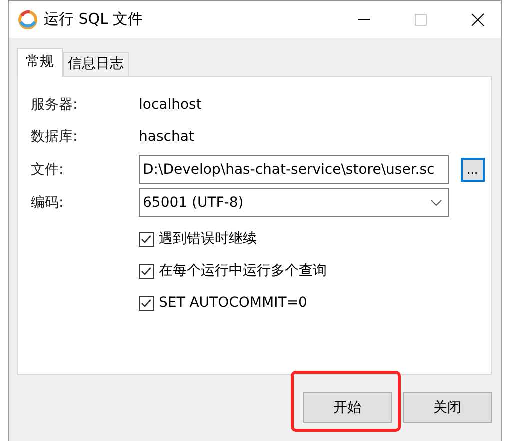 This screenshot has width=510, height=441. I want to click on field-label: 数据库:, so click(55, 137).